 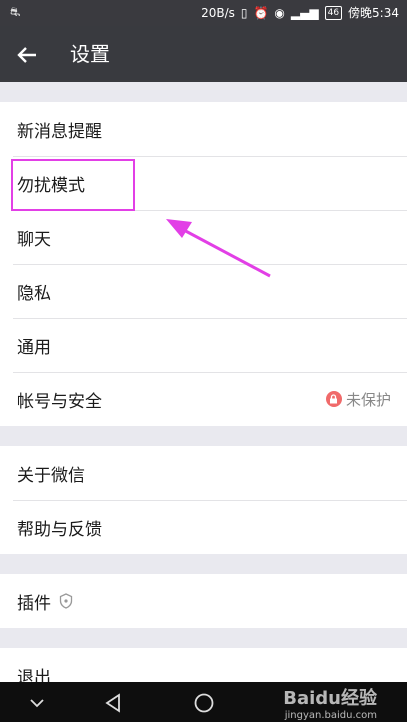 What do you see at coordinates (368, 399) in the screenshot?
I see `unprotected-status-text: 未保护` at bounding box center [368, 399].